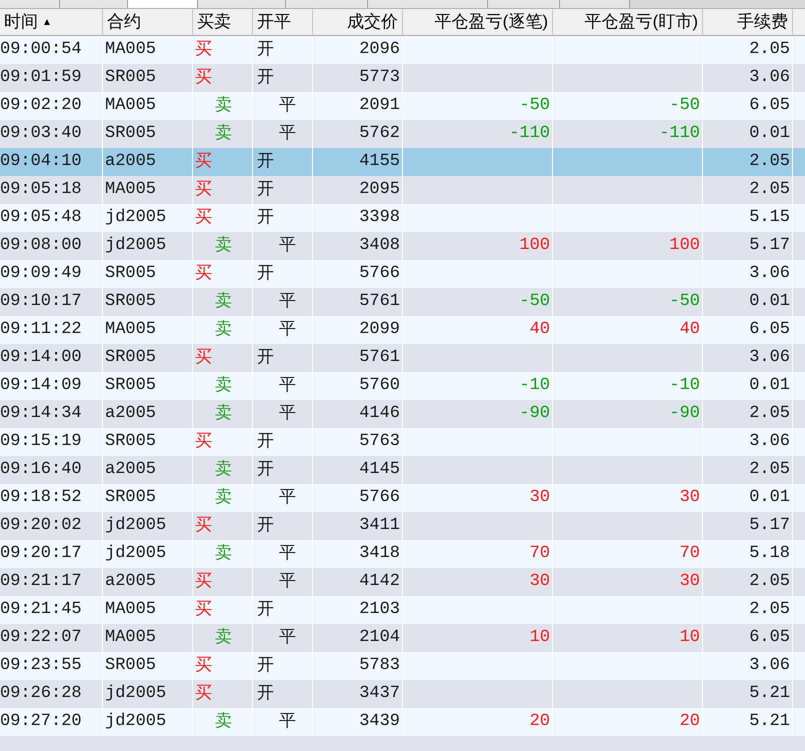 The image size is (805, 751). What do you see at coordinates (641, 22) in the screenshot?
I see `column-header: 平仓盈亏(盯市)` at bounding box center [641, 22].